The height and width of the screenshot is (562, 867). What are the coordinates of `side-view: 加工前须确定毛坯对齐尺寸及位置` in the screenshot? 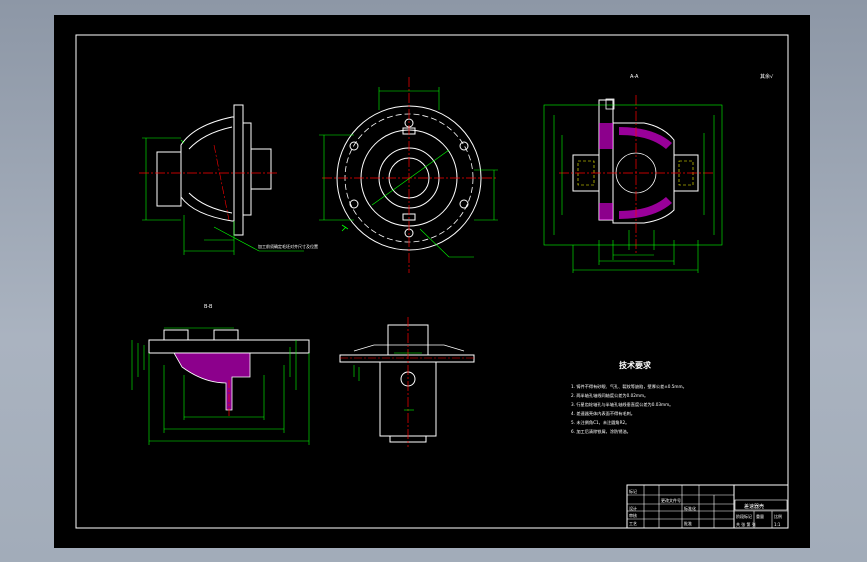 It's located at (228, 179).